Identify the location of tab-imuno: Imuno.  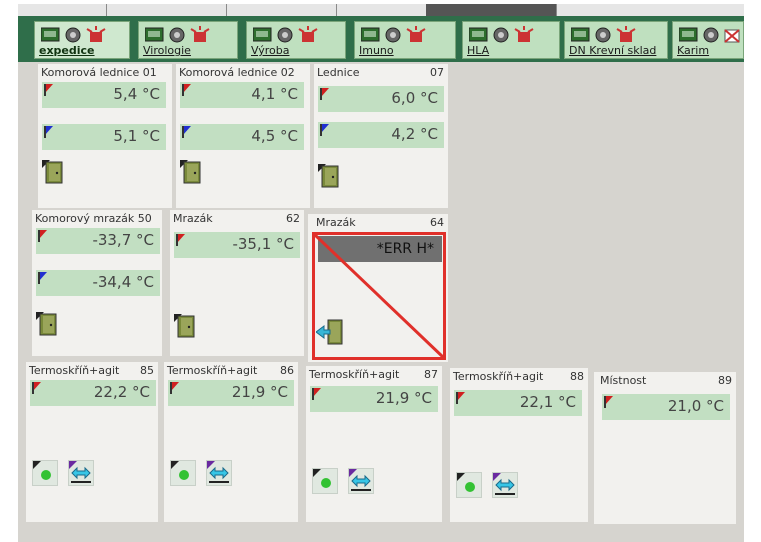
(405, 40).